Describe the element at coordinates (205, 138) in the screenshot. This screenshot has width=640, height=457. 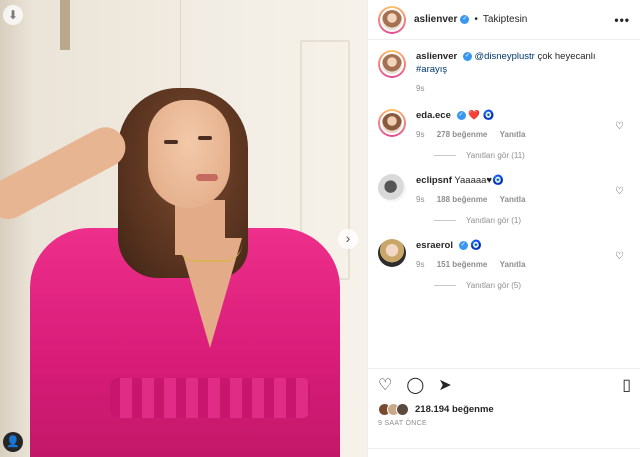
I see `right-eye` at that location.